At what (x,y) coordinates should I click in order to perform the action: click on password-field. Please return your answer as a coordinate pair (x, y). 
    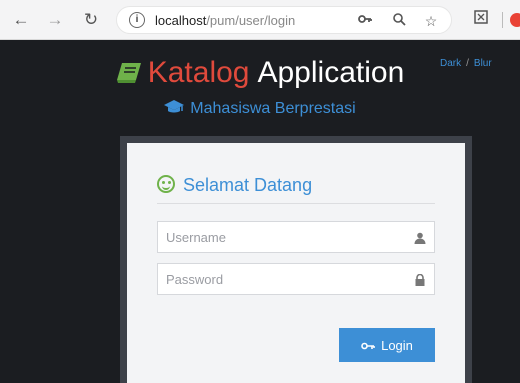
    Looking at the image, I should click on (296, 279).